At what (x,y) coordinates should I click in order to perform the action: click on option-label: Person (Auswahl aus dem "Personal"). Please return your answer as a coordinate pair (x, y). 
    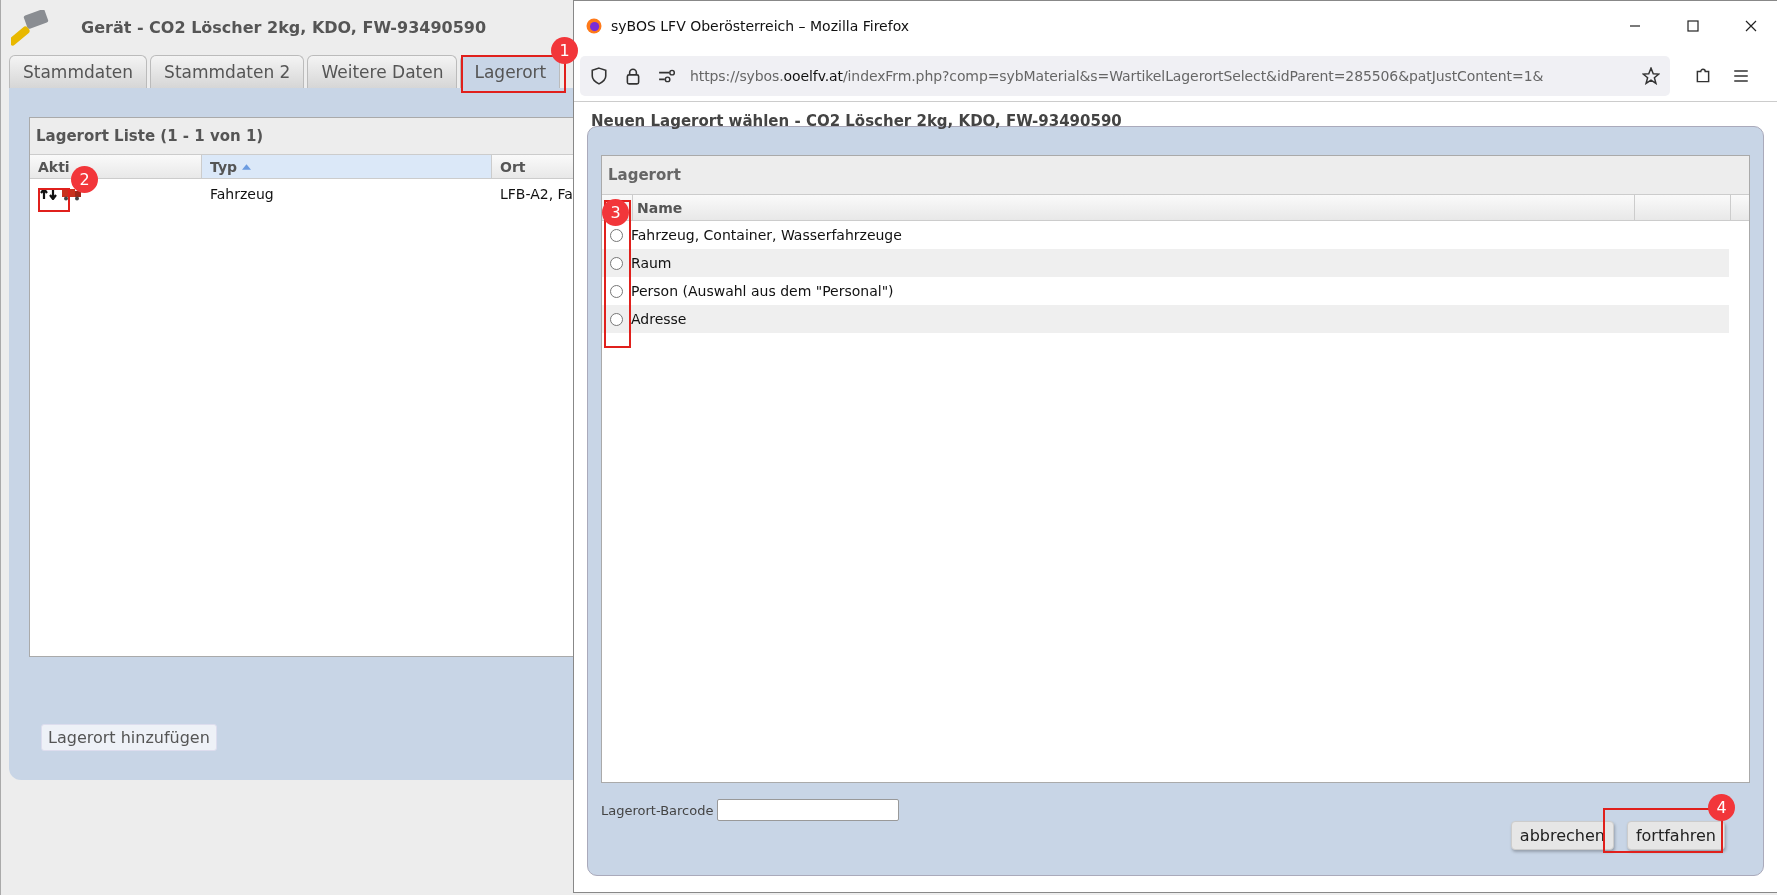
    Looking at the image, I should click on (762, 291).